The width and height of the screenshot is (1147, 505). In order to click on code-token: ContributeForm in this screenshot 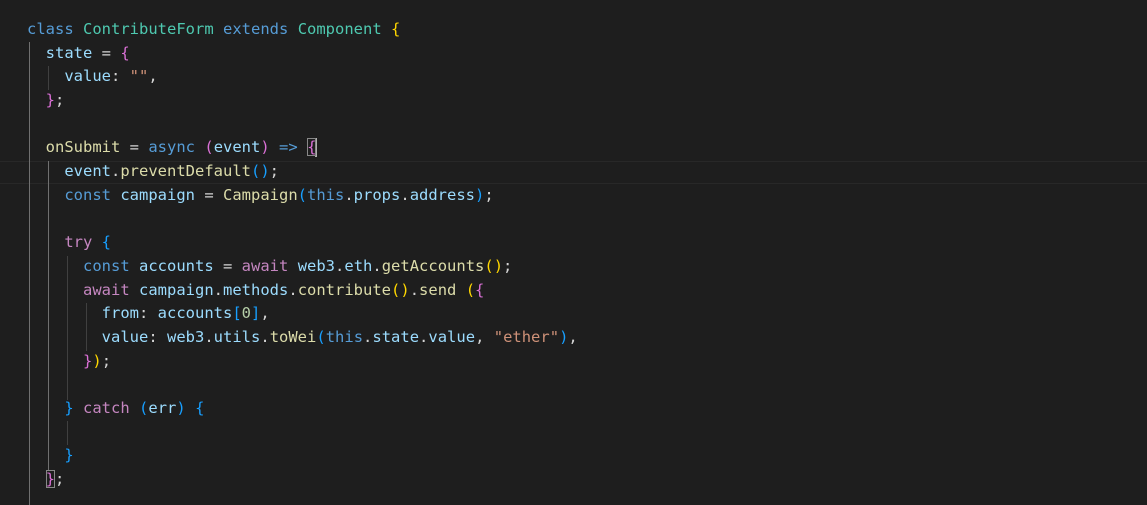, I will do `click(148, 29)`.